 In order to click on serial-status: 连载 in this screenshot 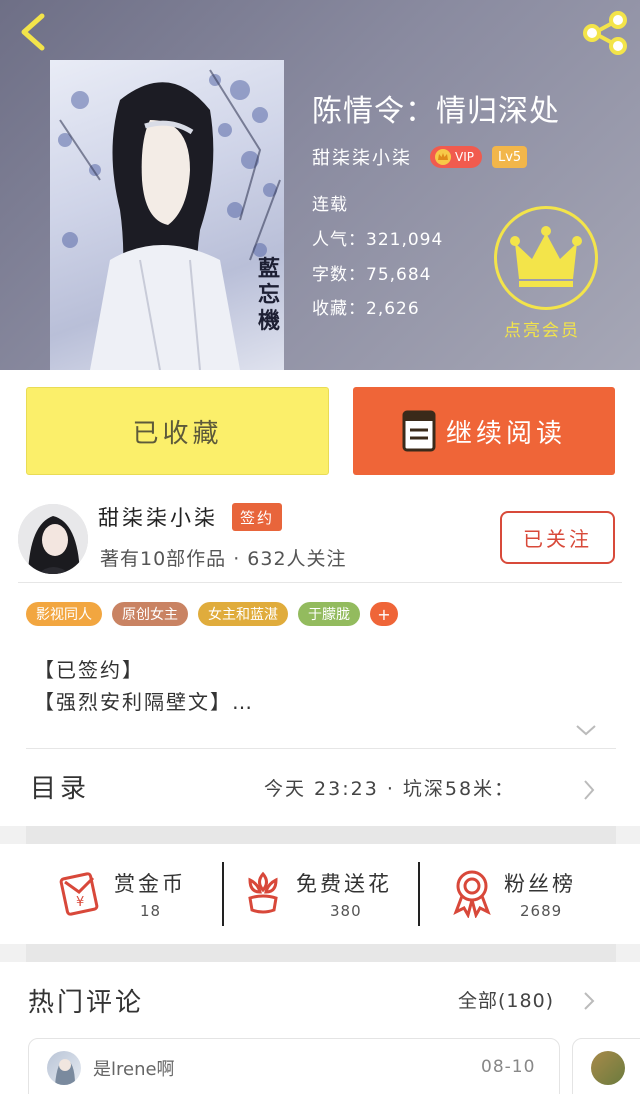, I will do `click(330, 205)`.